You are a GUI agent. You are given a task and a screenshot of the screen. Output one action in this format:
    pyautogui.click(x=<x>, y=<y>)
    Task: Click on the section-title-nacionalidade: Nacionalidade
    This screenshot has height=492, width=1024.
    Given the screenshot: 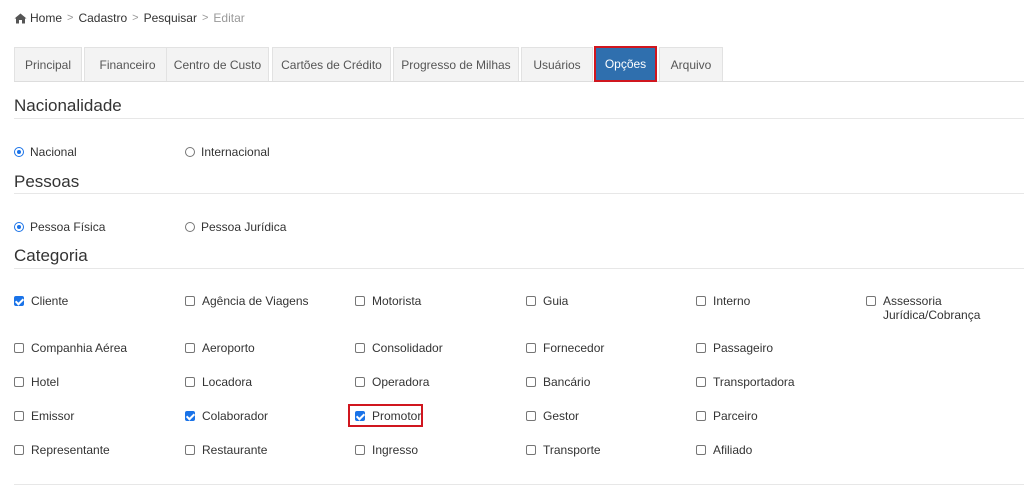 What is the action you would take?
    pyautogui.click(x=68, y=105)
    